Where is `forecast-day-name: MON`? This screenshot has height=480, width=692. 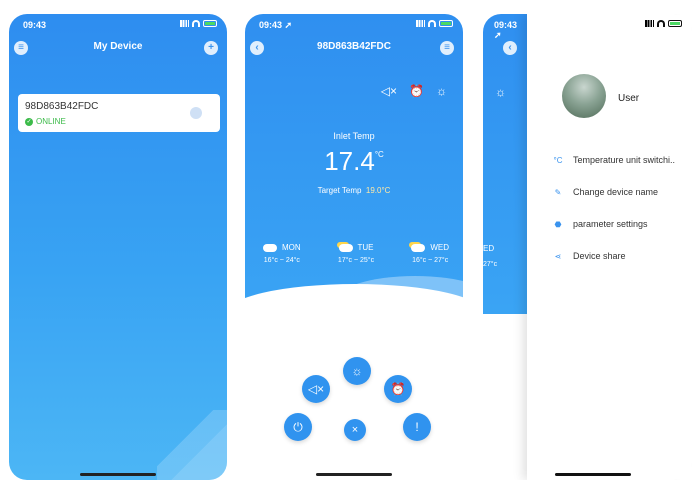
forecast-day-name: MON is located at coordinates (291, 247).